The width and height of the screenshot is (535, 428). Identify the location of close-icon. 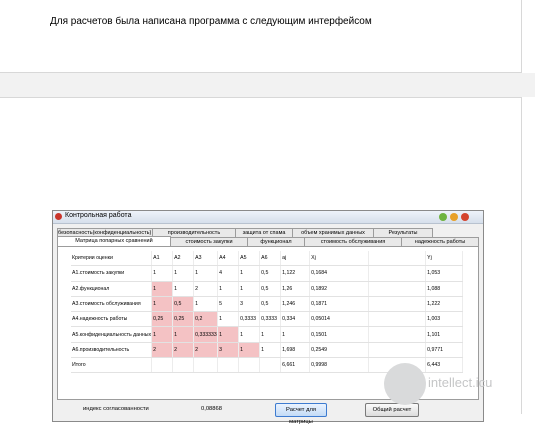
(465, 217).